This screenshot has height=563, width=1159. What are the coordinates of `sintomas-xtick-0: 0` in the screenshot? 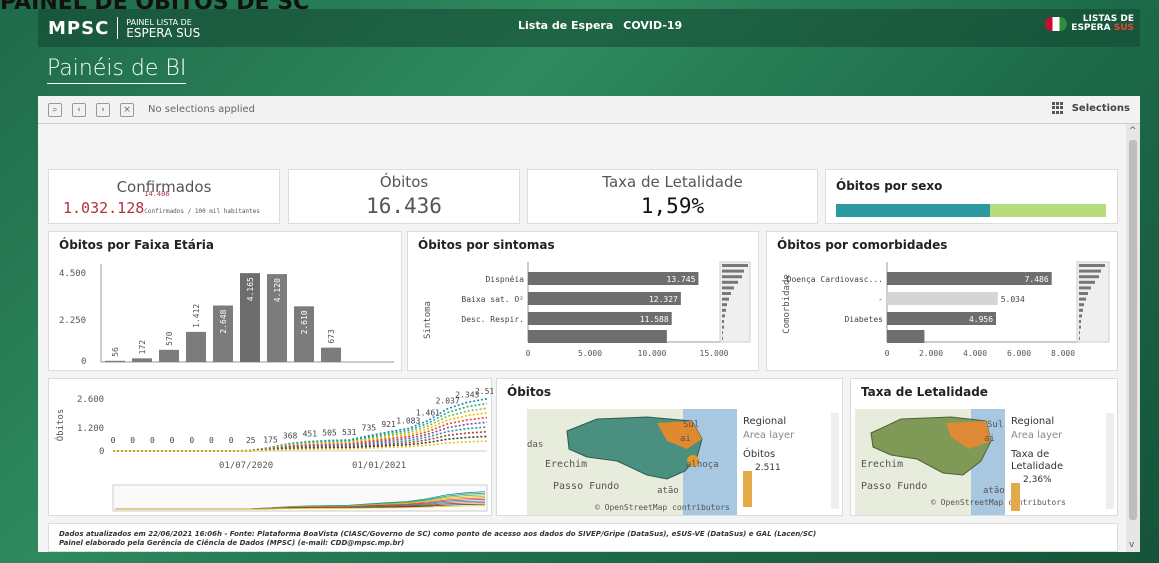 It's located at (528, 353).